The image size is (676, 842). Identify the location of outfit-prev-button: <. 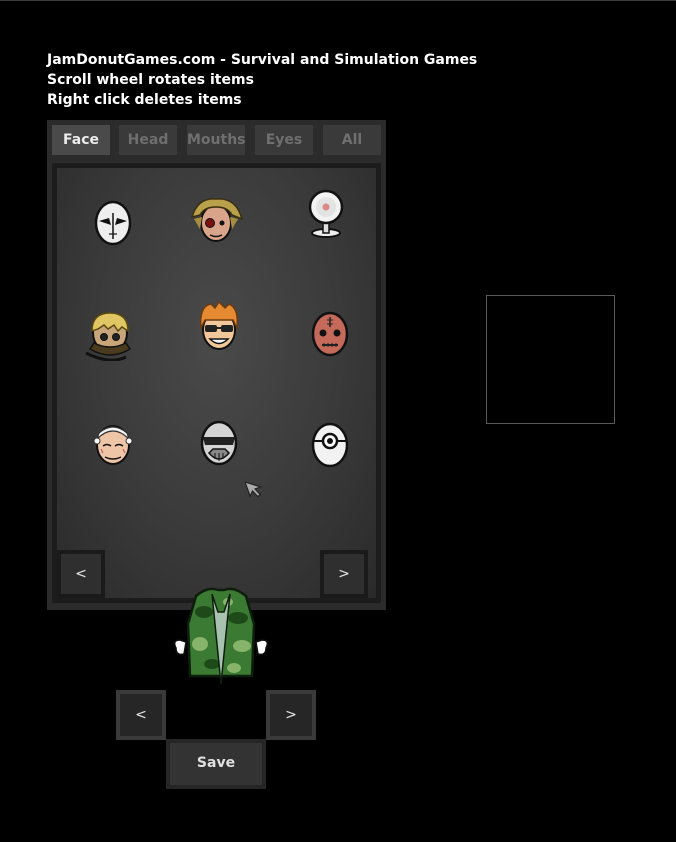
(141, 715).